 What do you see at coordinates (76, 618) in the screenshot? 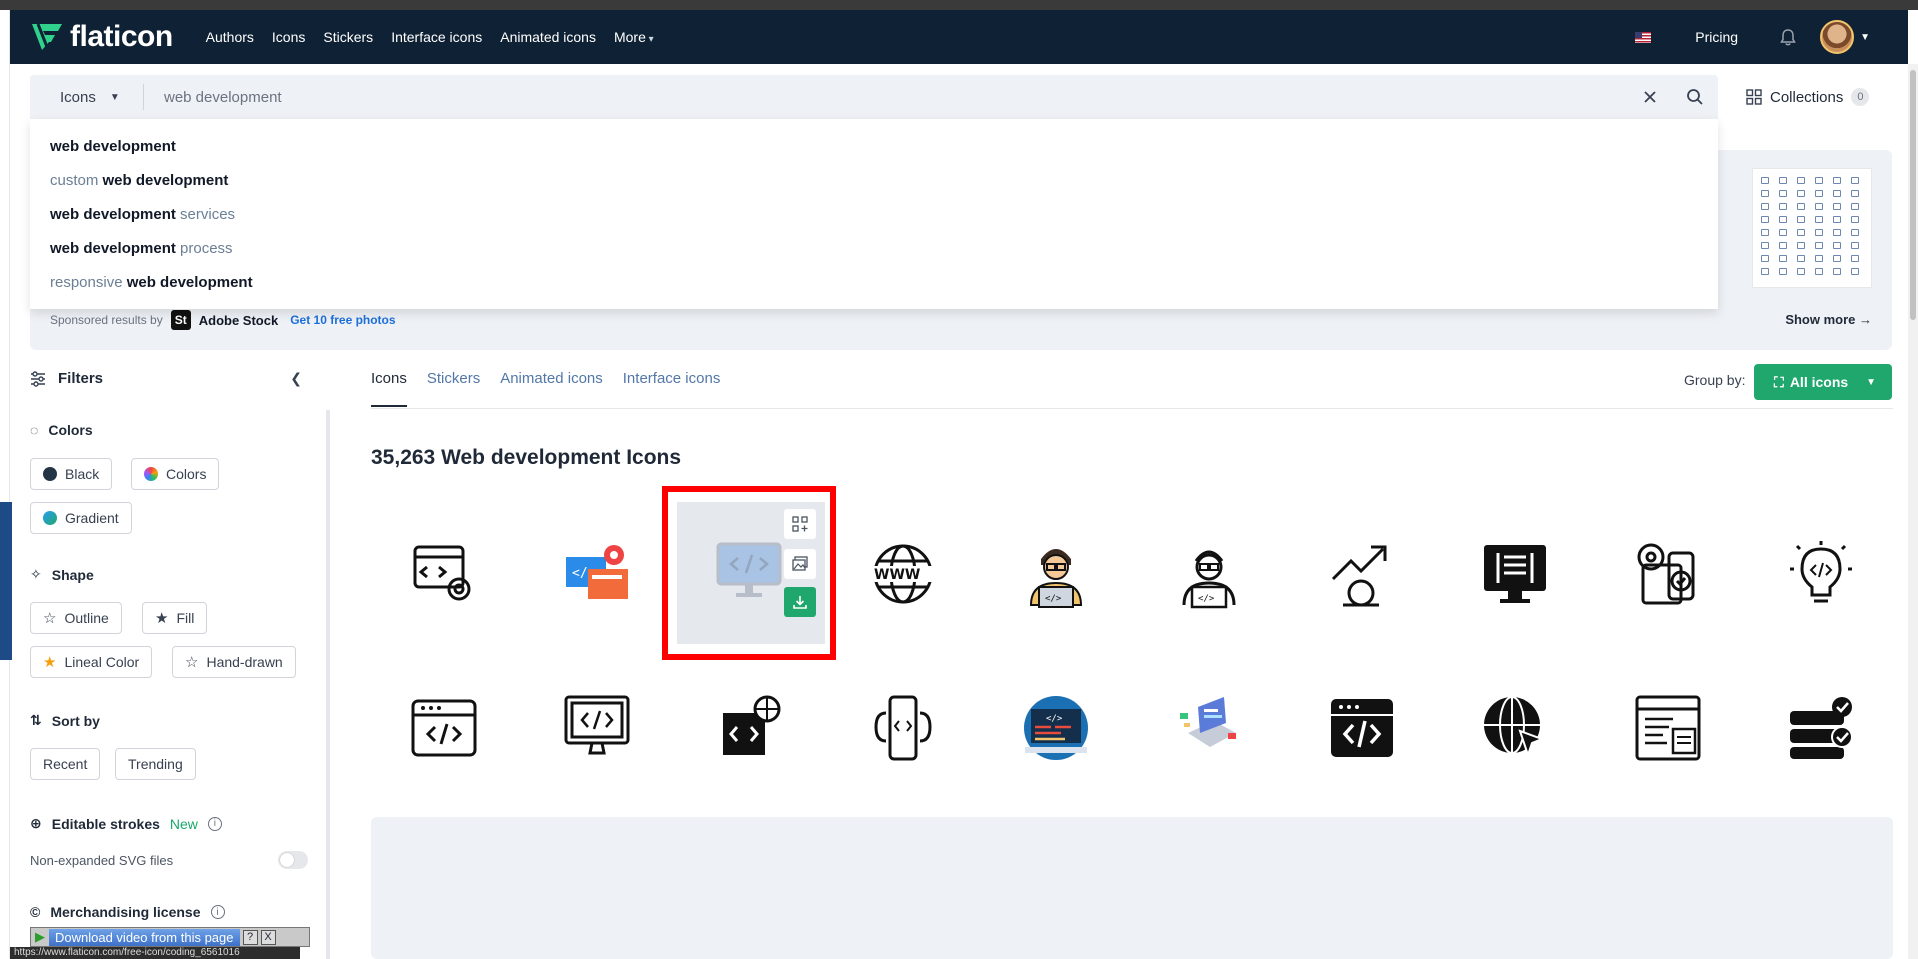
I see `shape-chip-outline: ☆ Outline` at bounding box center [76, 618].